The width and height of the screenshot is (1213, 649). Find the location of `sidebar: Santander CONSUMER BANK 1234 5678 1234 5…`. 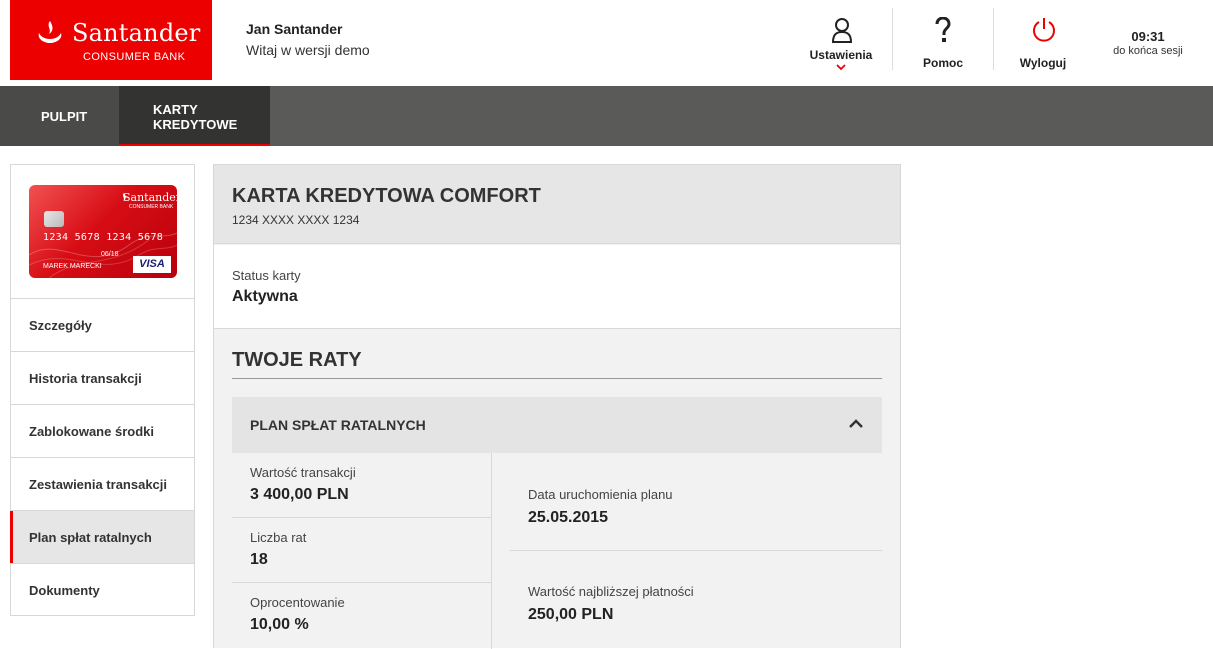

sidebar: Santander CONSUMER BANK 1234 5678 1234 5… is located at coordinates (102, 390).